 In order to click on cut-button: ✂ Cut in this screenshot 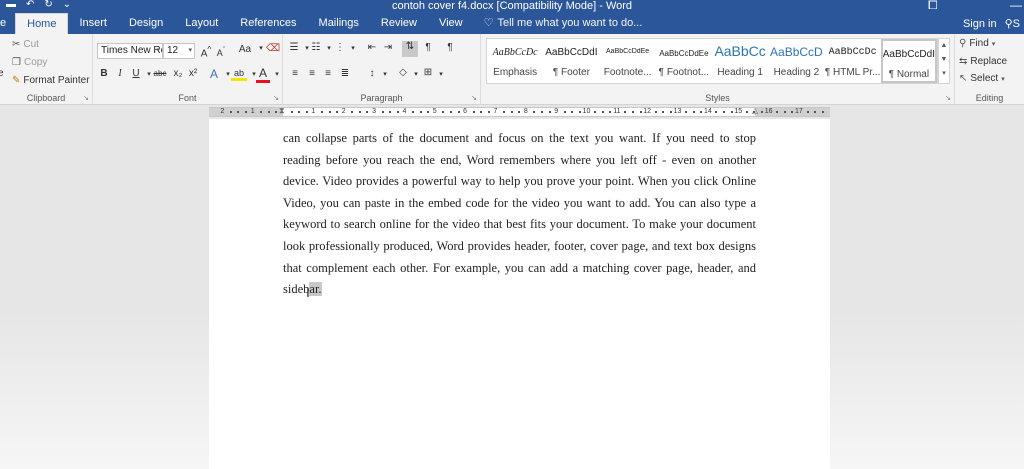, I will do `click(25, 44)`.